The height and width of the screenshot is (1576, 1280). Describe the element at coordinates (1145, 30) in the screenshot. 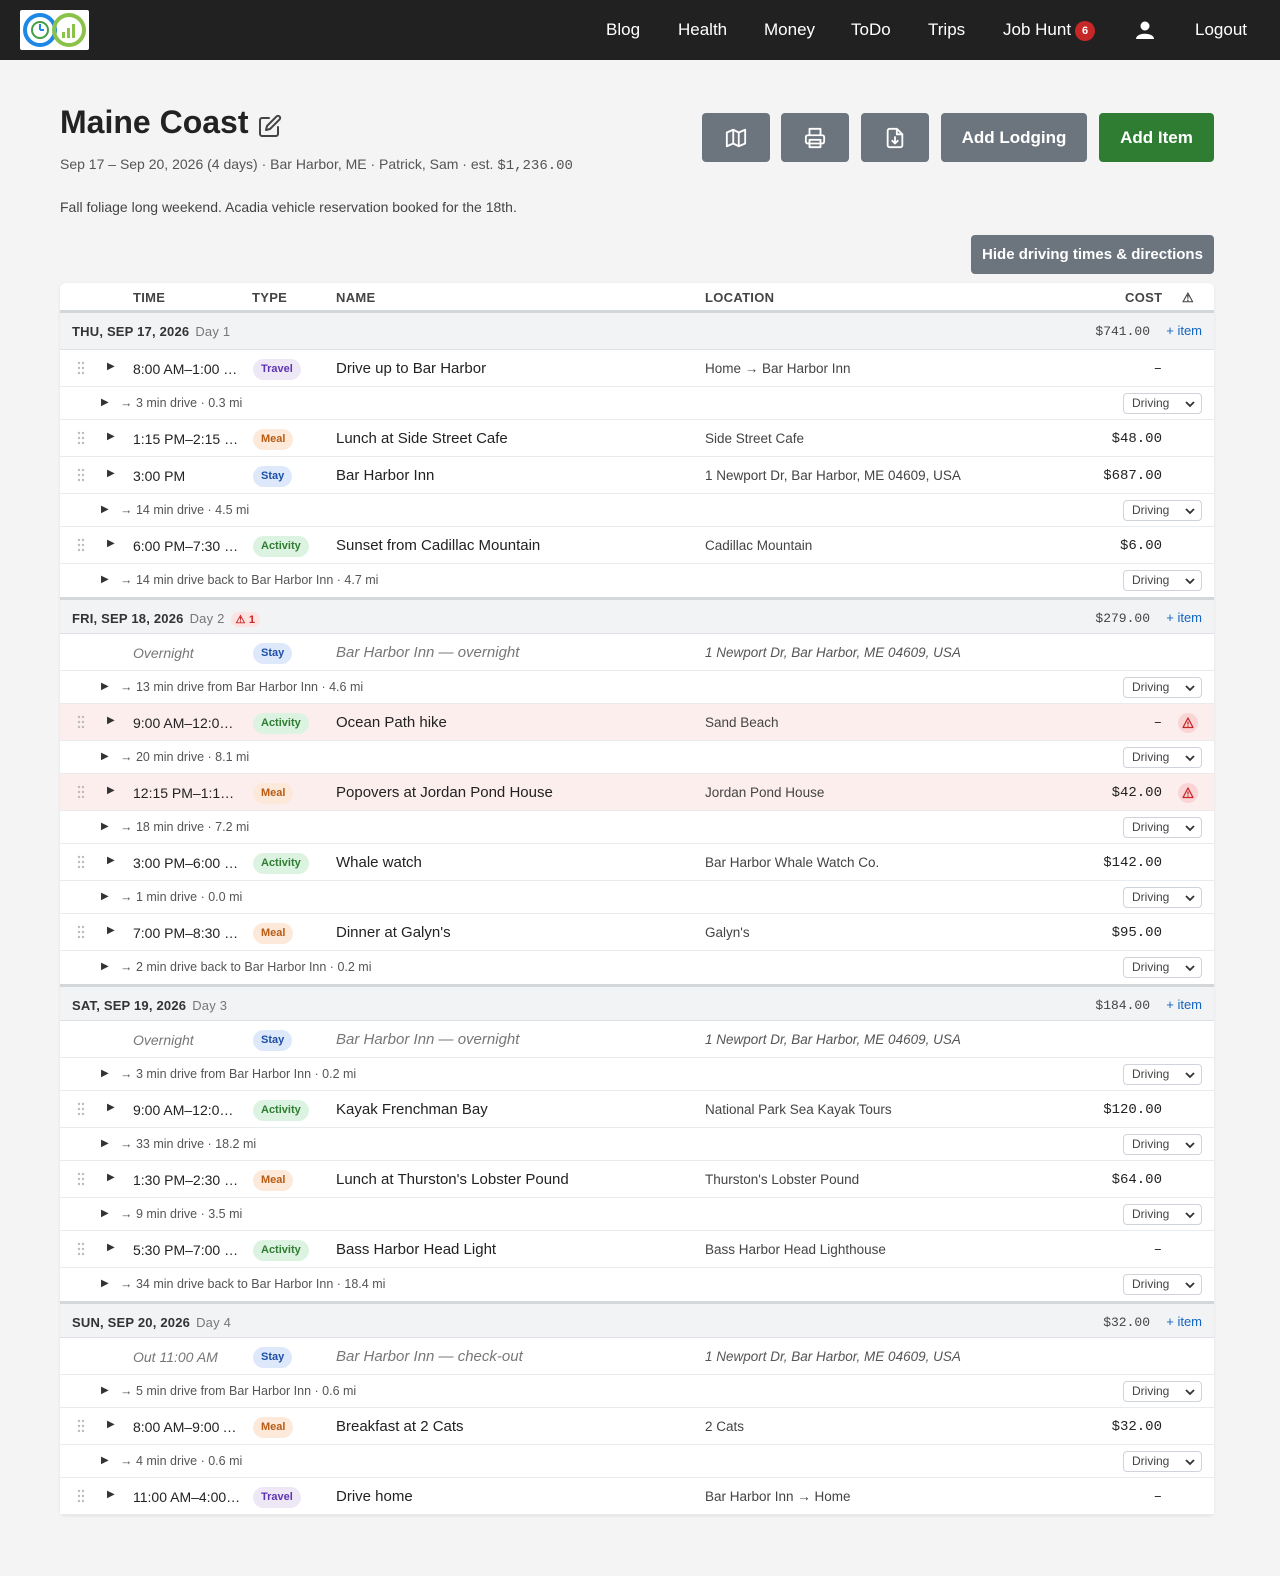

I see `user-icon` at that location.